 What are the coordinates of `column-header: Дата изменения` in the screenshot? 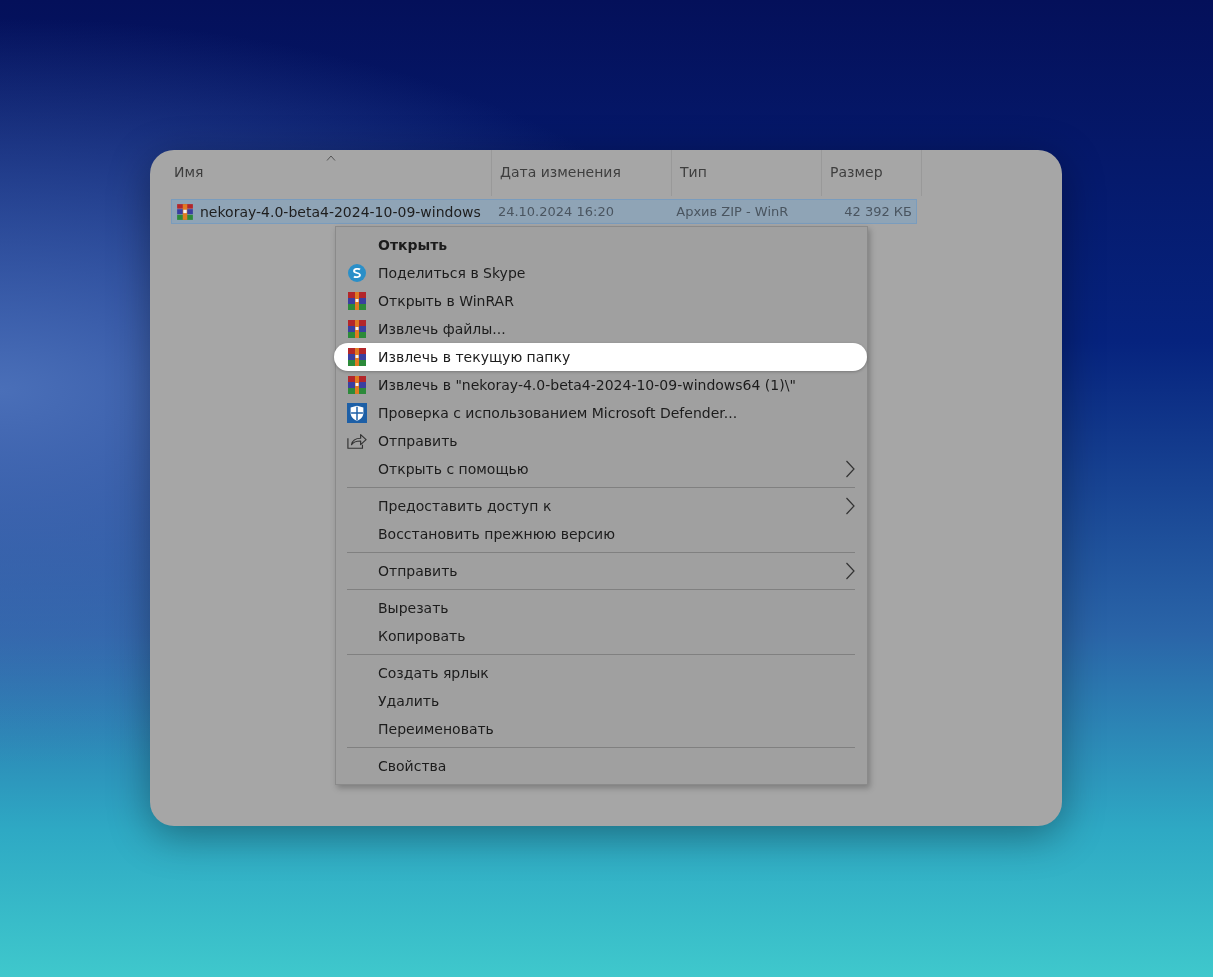 It's located at (582, 173).